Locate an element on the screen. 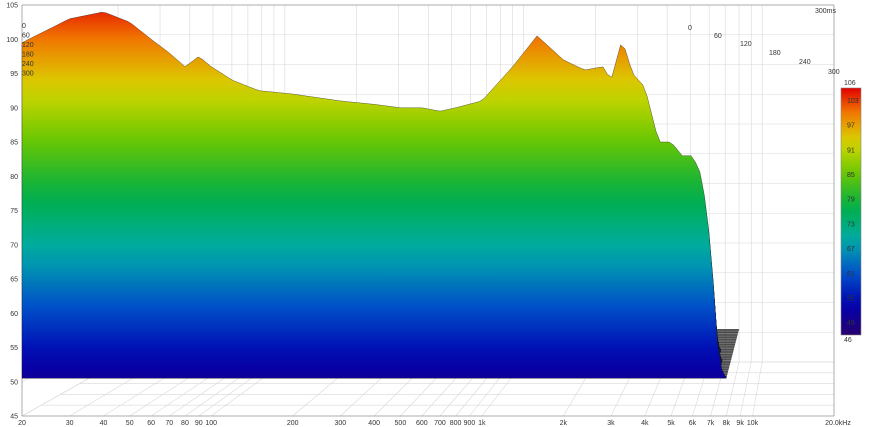 The height and width of the screenshot is (427, 877). x-tick-label: 400 is located at coordinates (374, 423).